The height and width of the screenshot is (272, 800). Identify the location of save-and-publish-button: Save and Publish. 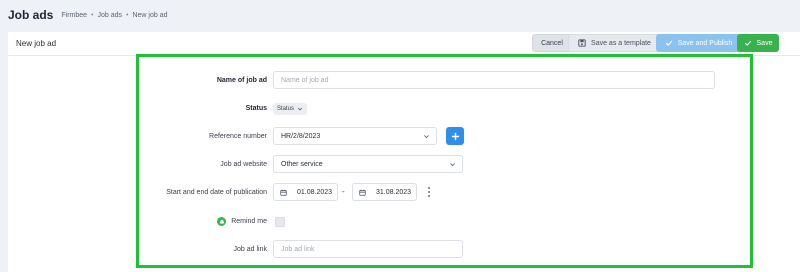
(698, 43).